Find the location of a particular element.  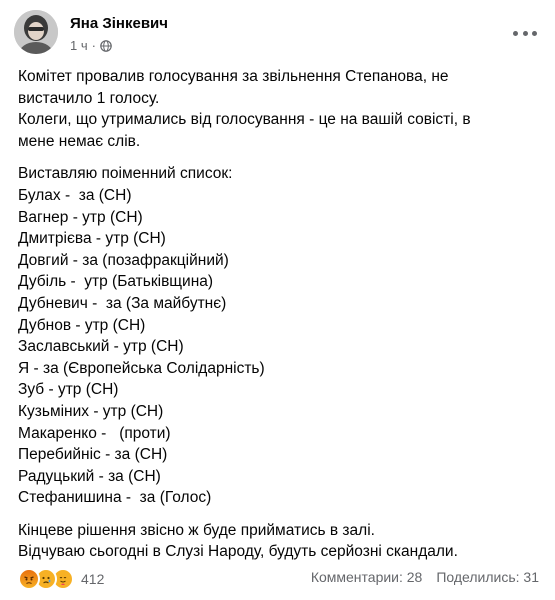

vote-item: Зуб - утр (СН) is located at coordinates (68, 390).